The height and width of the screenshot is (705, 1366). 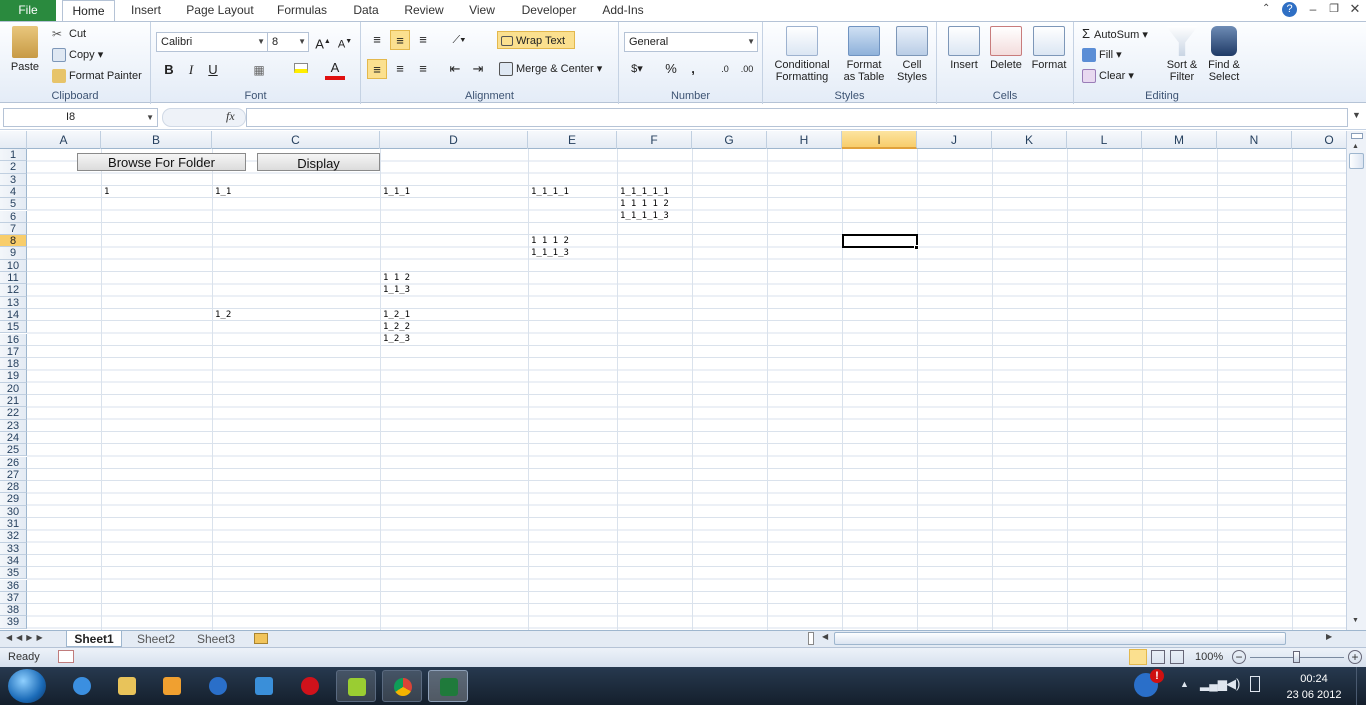 What do you see at coordinates (161, 162) in the screenshot?
I see `browse-for-folder-button: Browse For Folder` at bounding box center [161, 162].